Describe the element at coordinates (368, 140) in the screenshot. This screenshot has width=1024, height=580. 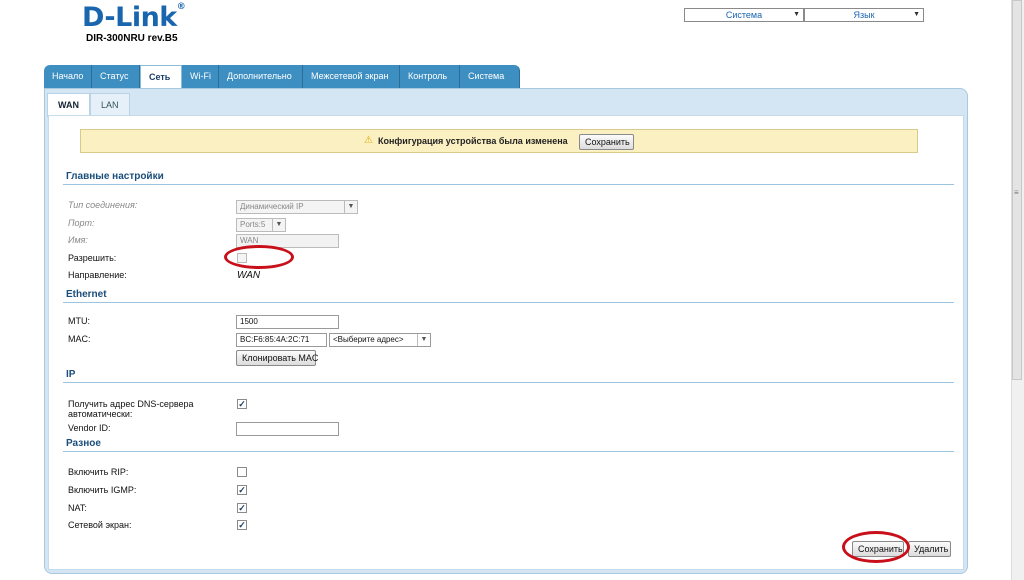
I see `warning-icon: ⚠` at that location.